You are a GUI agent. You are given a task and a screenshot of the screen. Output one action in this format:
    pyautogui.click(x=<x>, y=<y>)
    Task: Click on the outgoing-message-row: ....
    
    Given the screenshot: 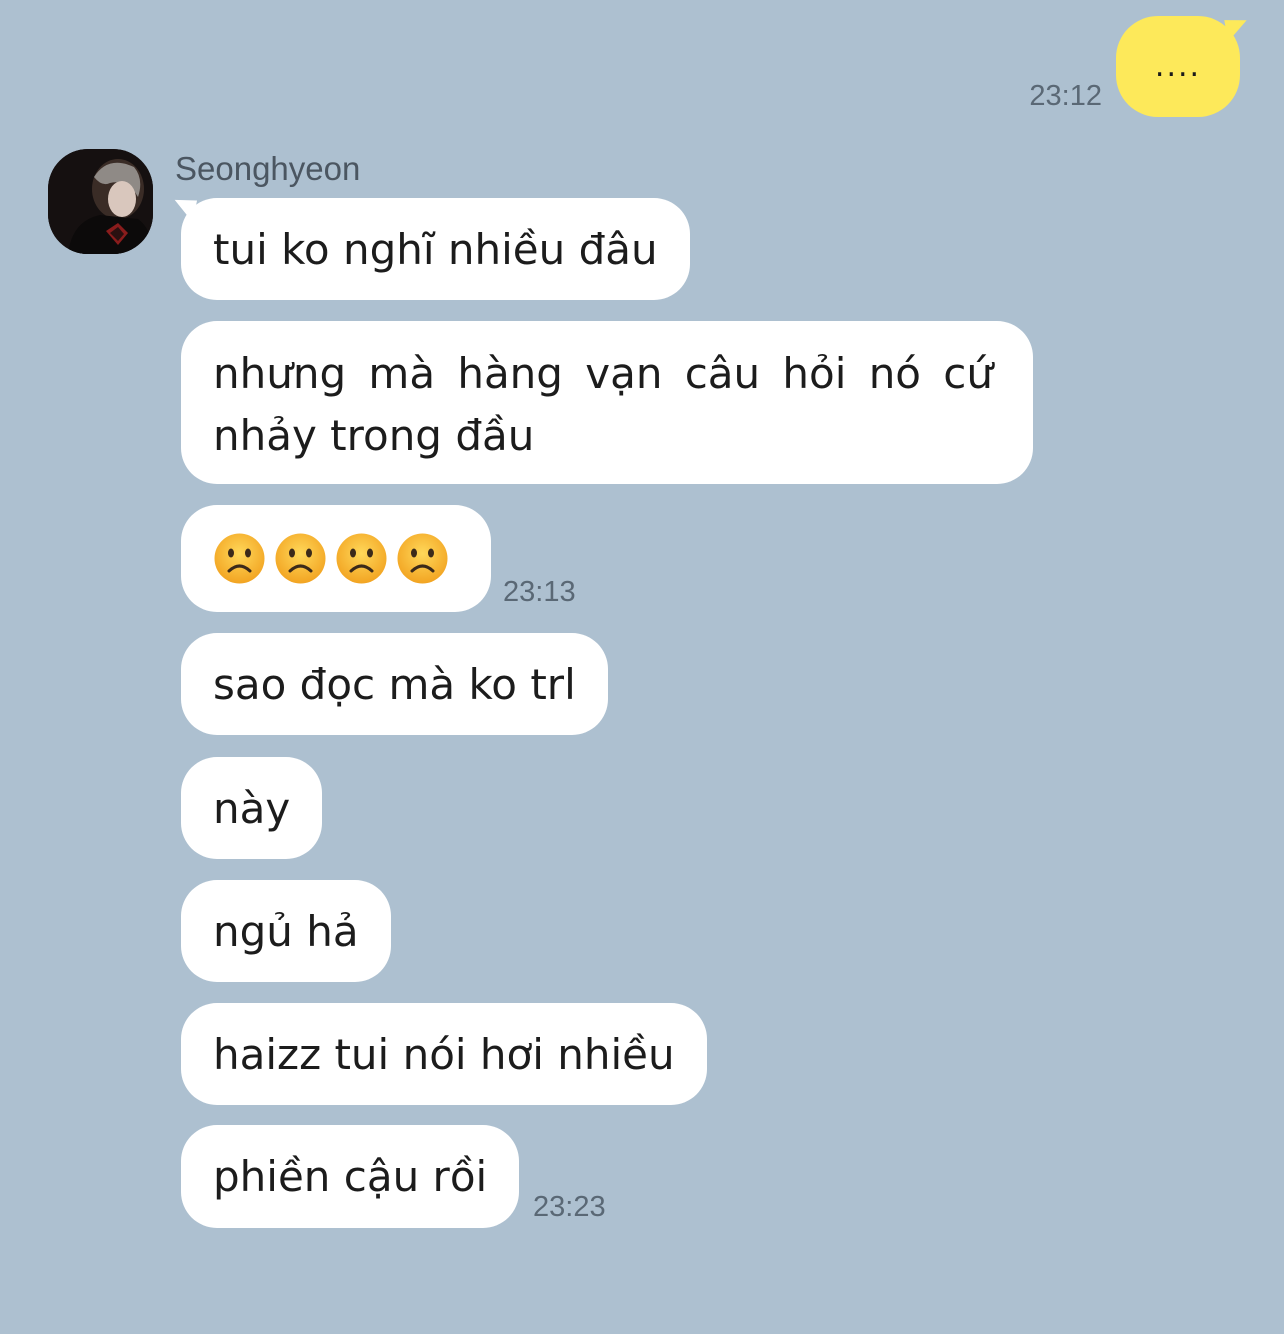 What is the action you would take?
    pyautogui.click(x=1178, y=66)
    